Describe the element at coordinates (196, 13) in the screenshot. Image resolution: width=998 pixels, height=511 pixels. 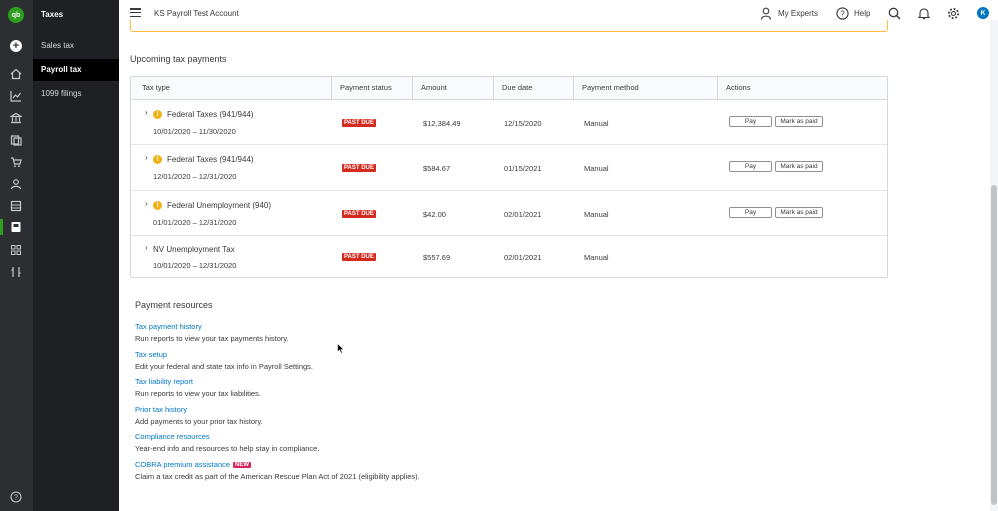
I see `company-name: KS Payroll Test Account` at that location.